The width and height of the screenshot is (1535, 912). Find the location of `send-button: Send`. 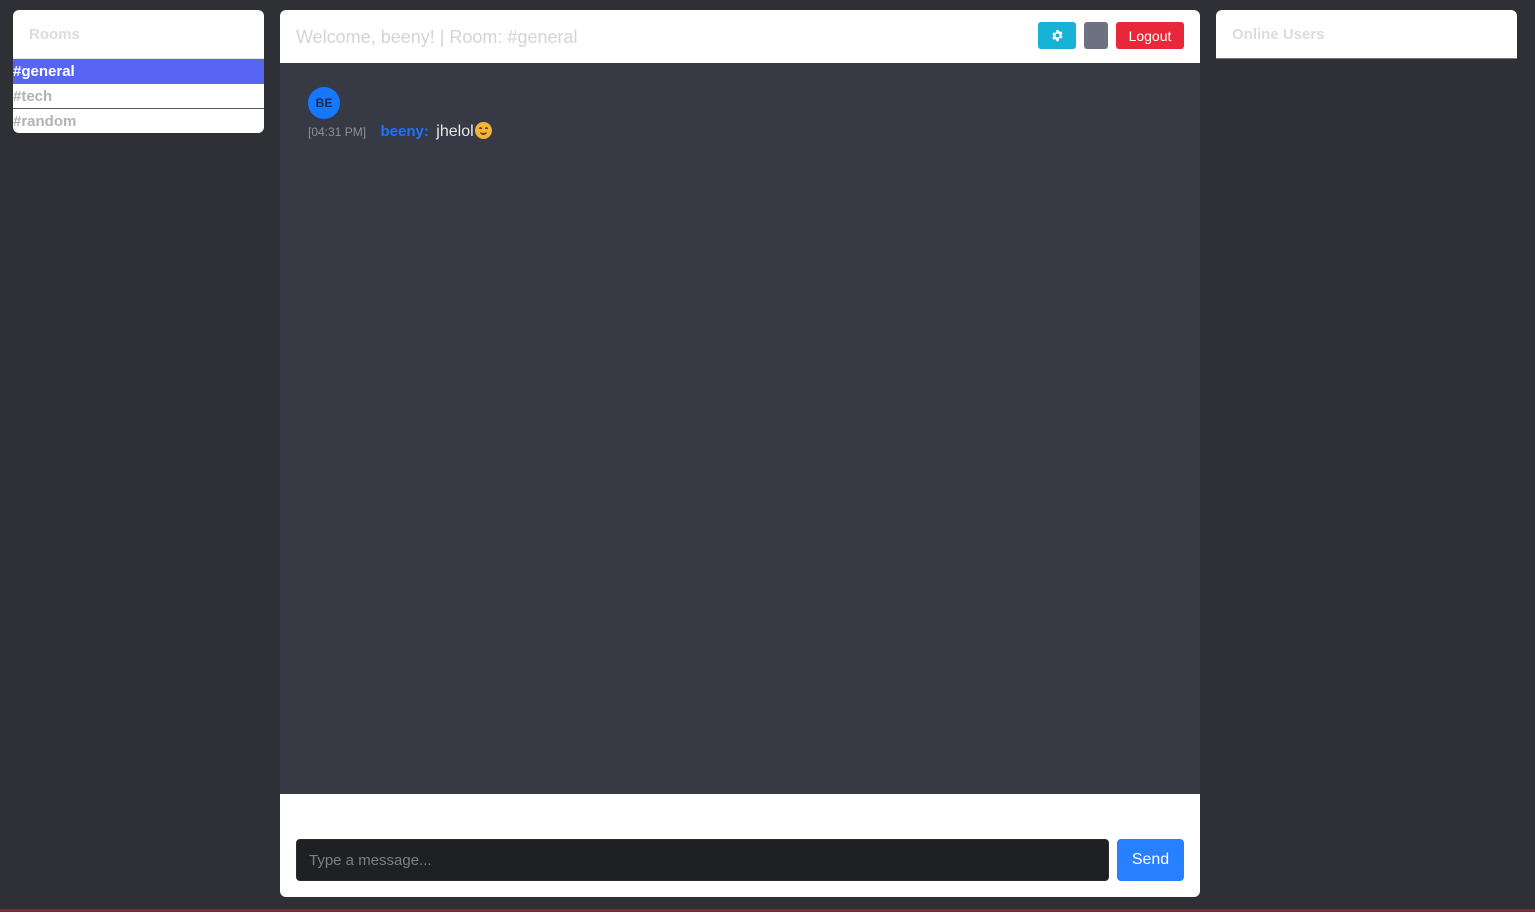

send-button: Send is located at coordinates (1150, 860).